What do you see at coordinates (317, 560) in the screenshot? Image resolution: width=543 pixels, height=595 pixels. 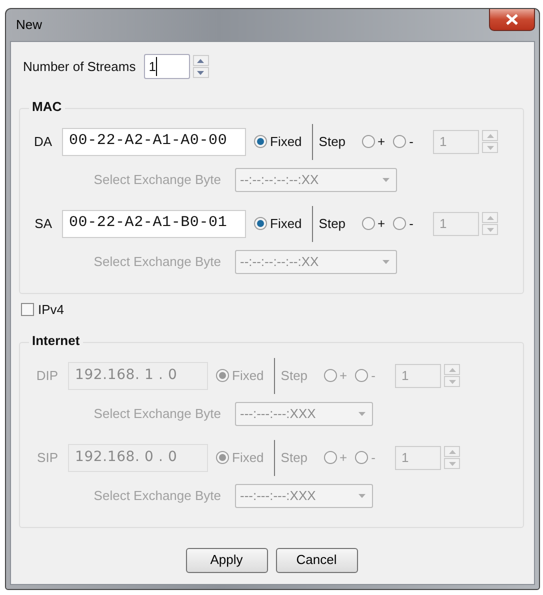 I see `dialog-button: Cancel` at bounding box center [317, 560].